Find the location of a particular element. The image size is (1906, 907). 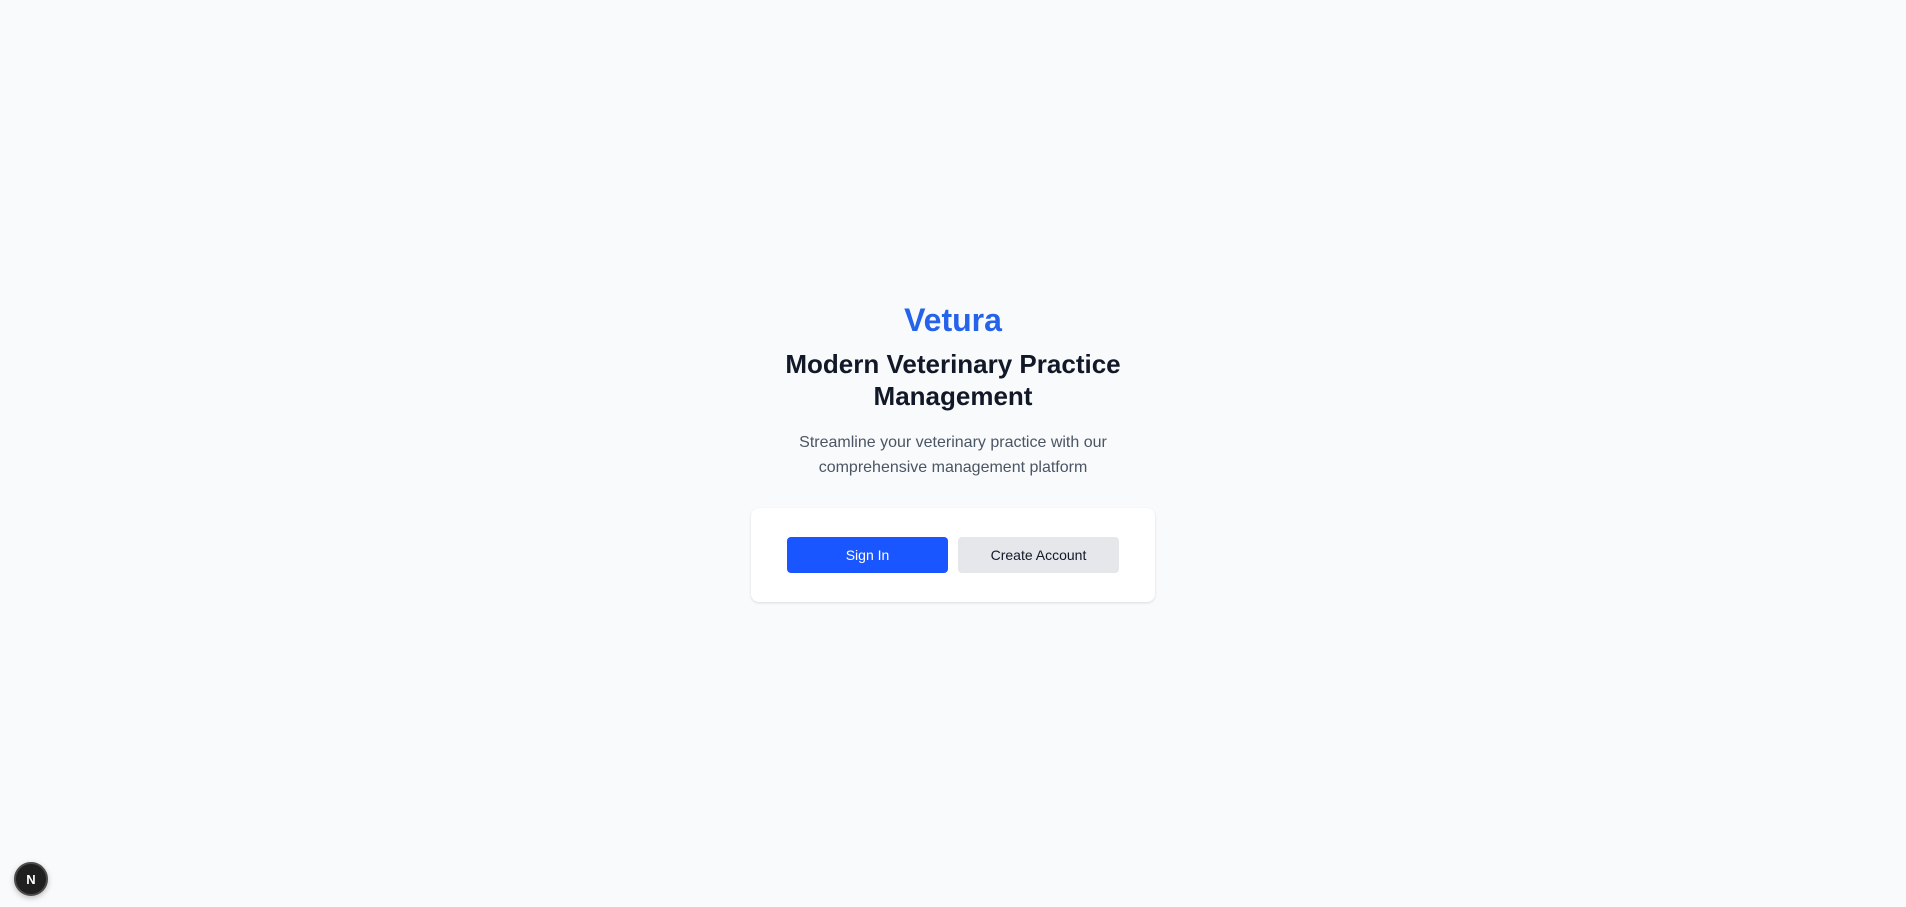

nextjs-logo-icon: N is located at coordinates (31, 879).